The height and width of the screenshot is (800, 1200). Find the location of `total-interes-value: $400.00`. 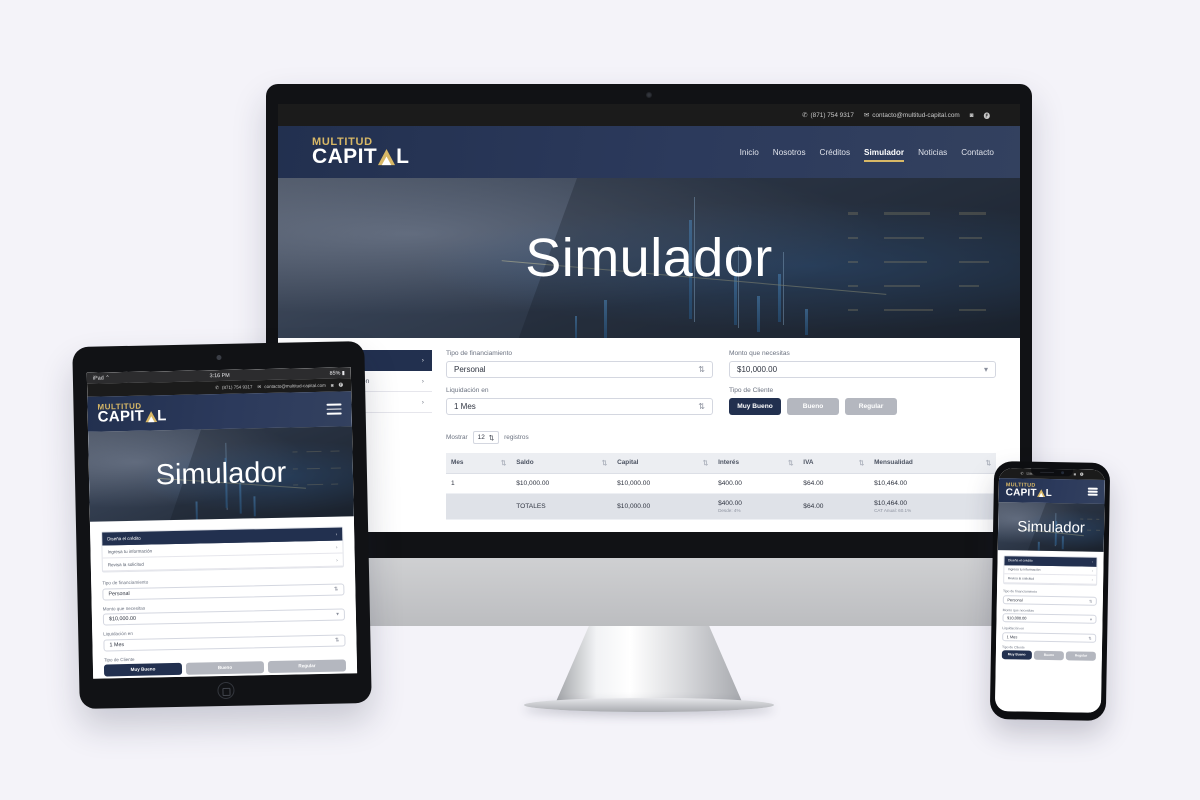

total-interes-value: $400.00 is located at coordinates (730, 503).